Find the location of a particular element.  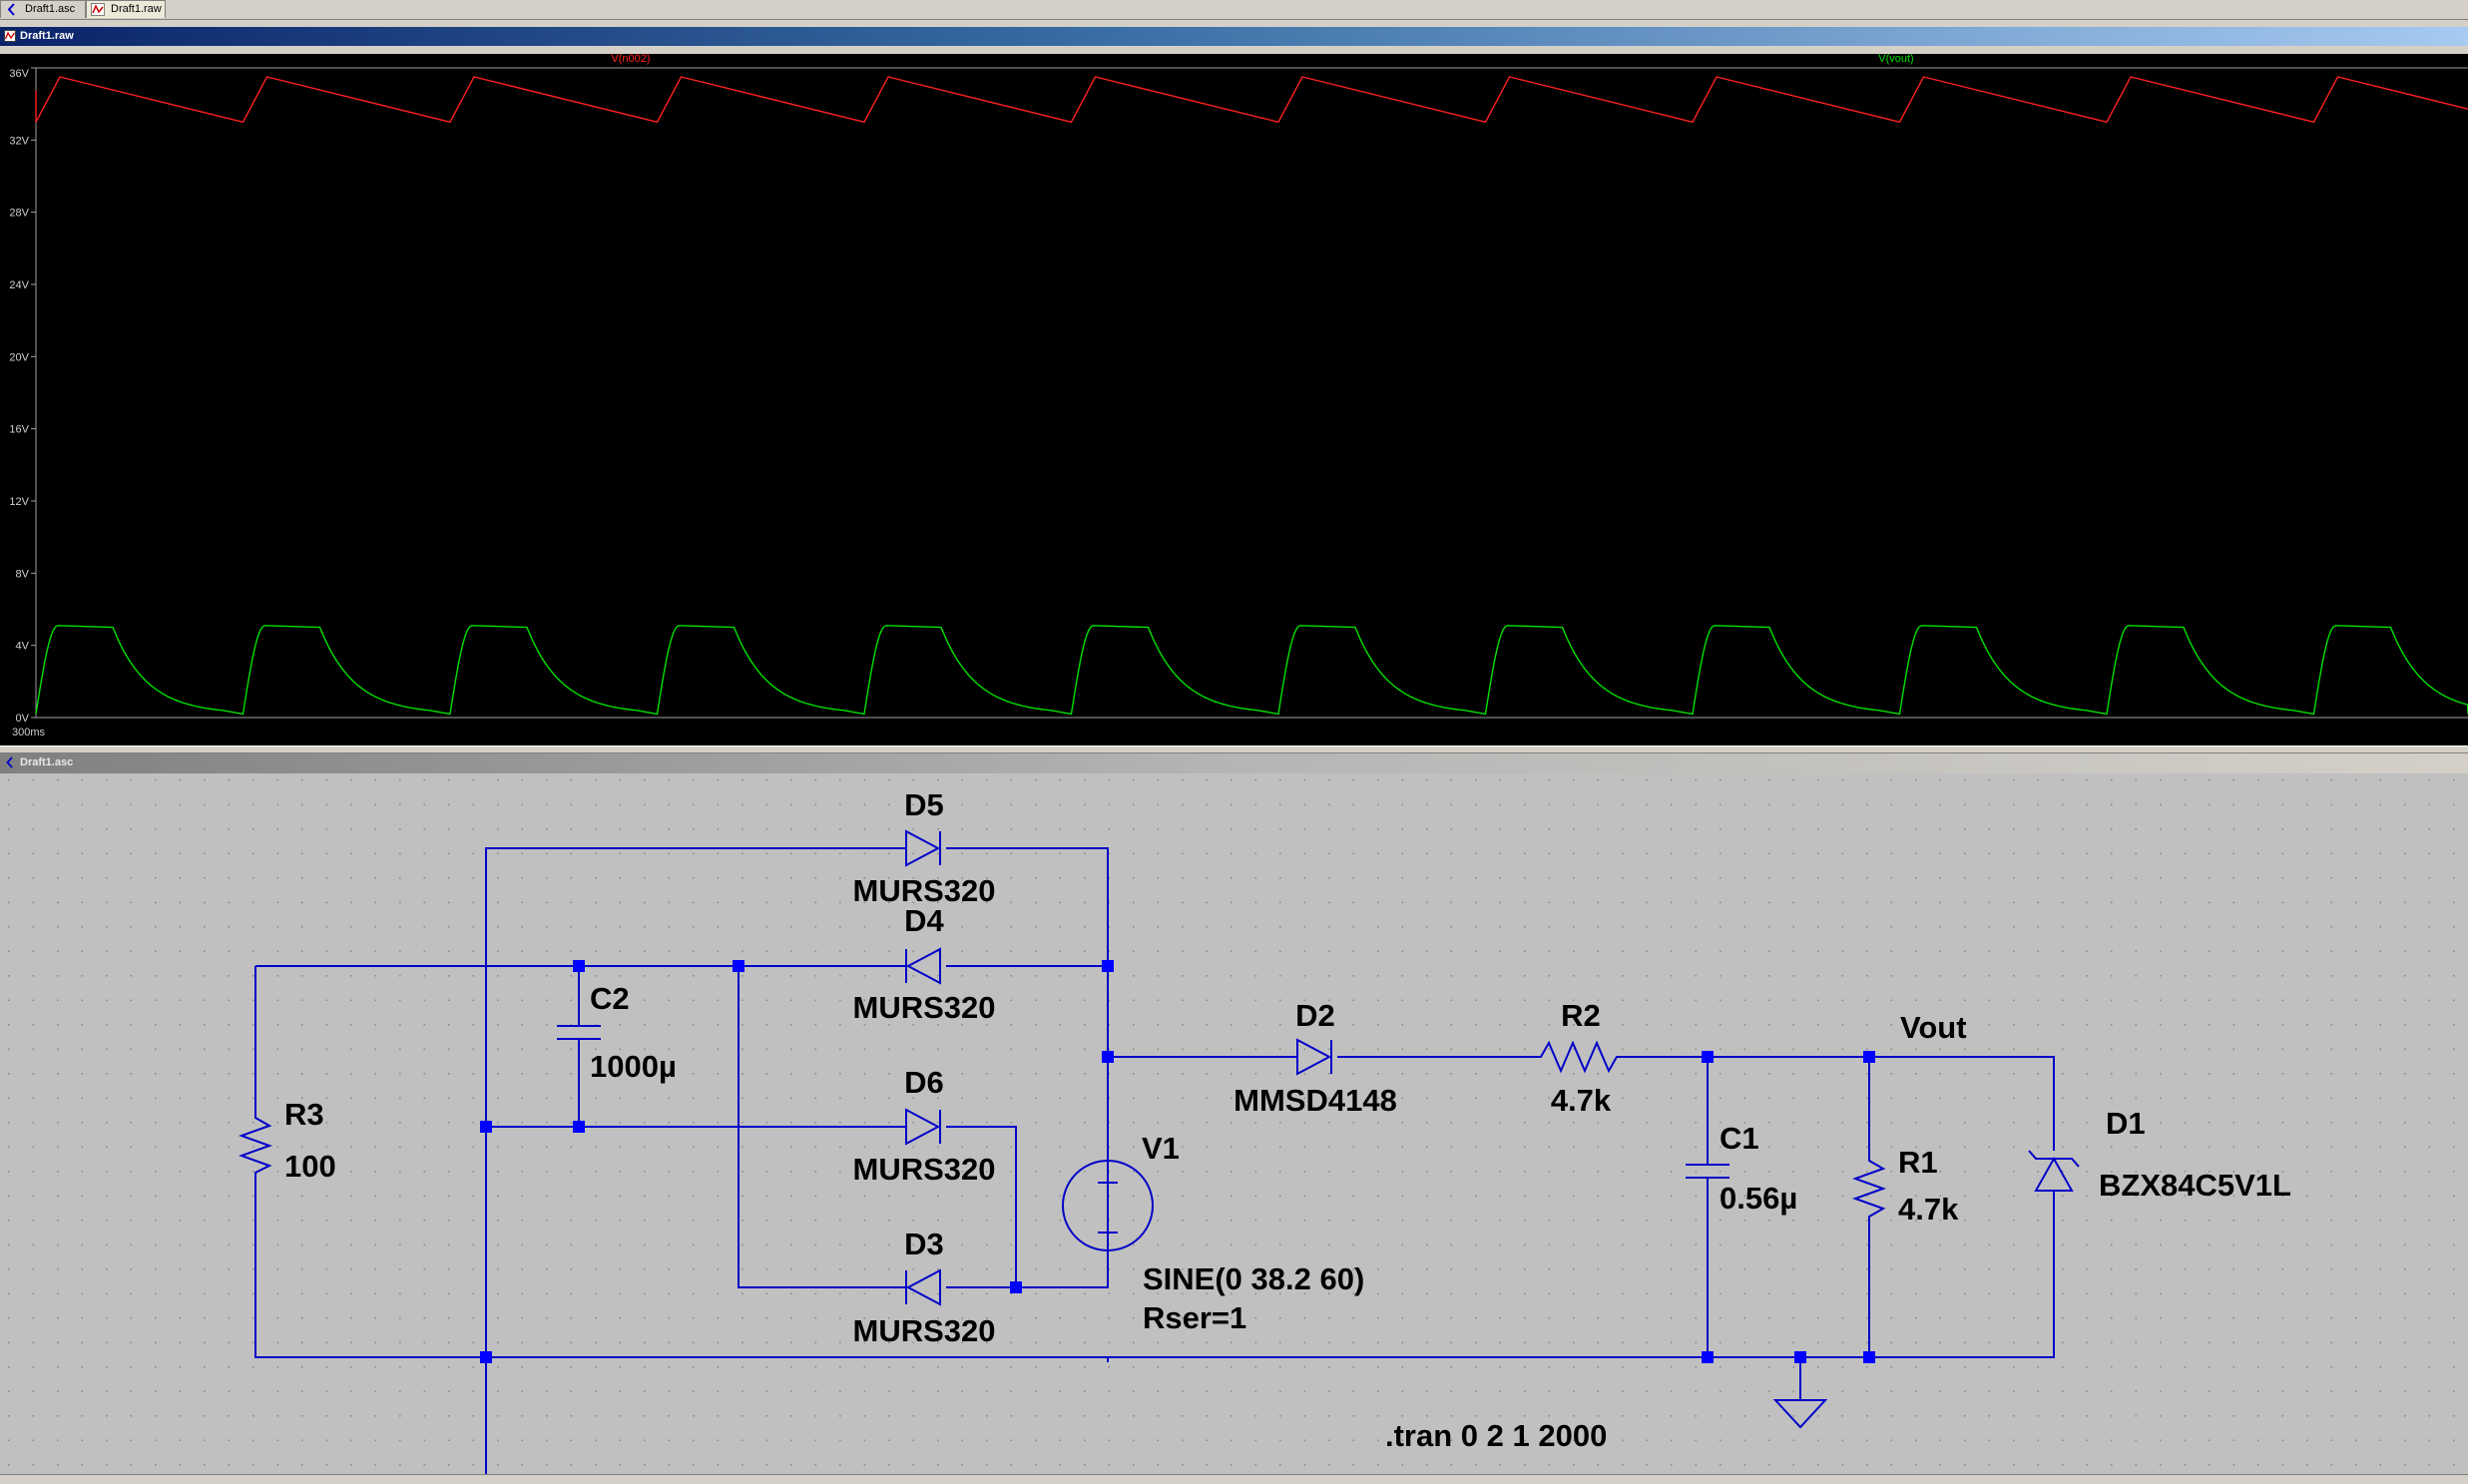

plot-window-title: Draft1.raw is located at coordinates (47, 36).